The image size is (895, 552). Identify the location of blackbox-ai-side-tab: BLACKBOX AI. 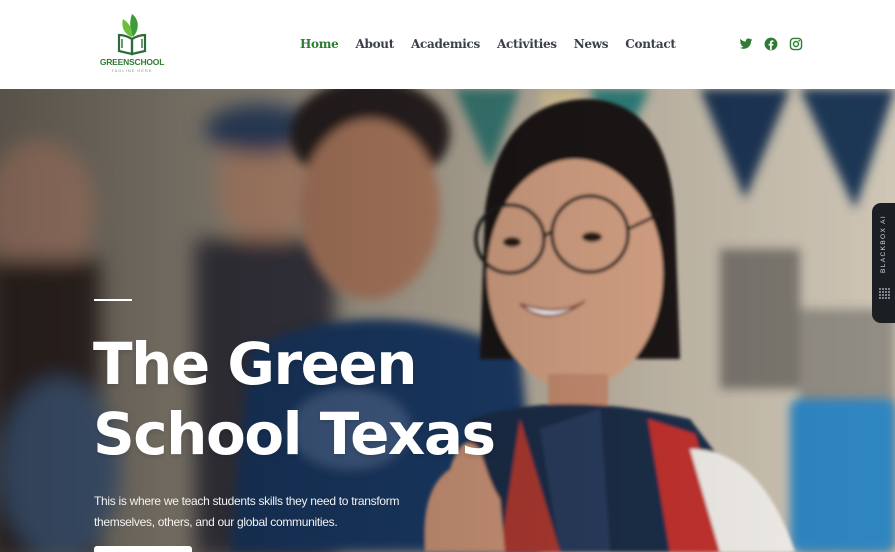
(883, 263).